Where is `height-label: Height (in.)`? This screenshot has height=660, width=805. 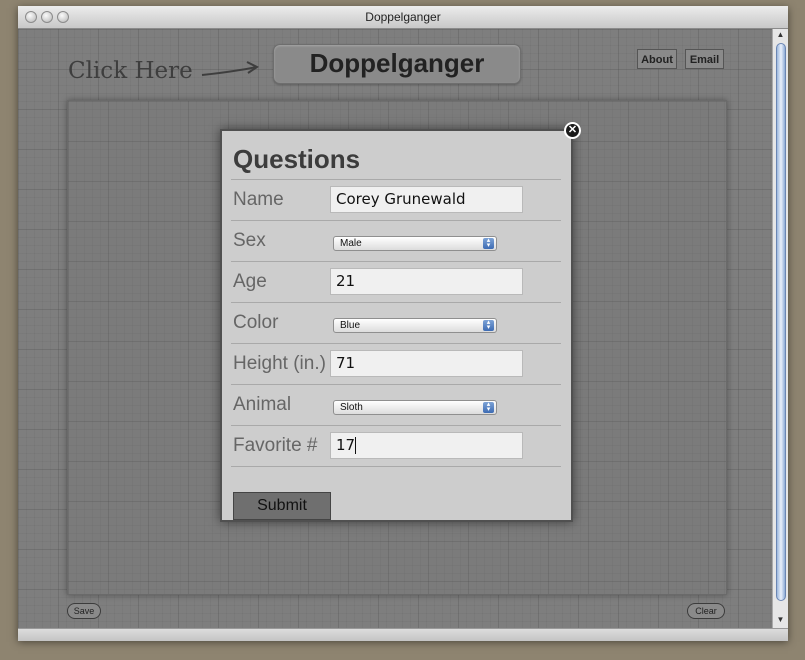
height-label: Height (in.) is located at coordinates (279, 363).